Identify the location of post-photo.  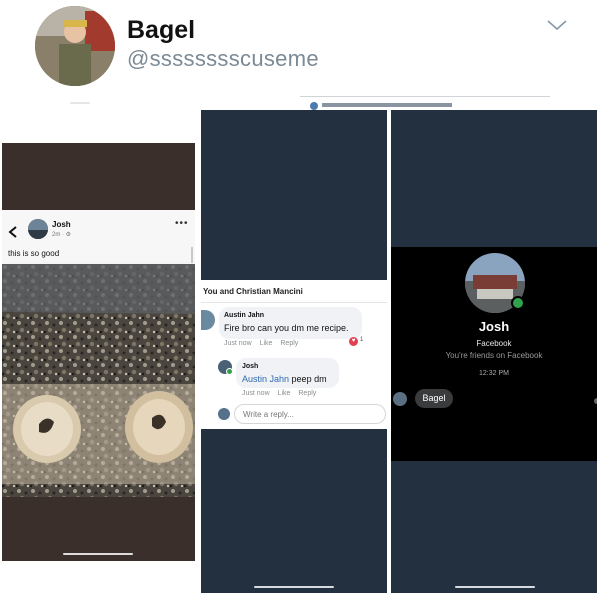
(98, 380).